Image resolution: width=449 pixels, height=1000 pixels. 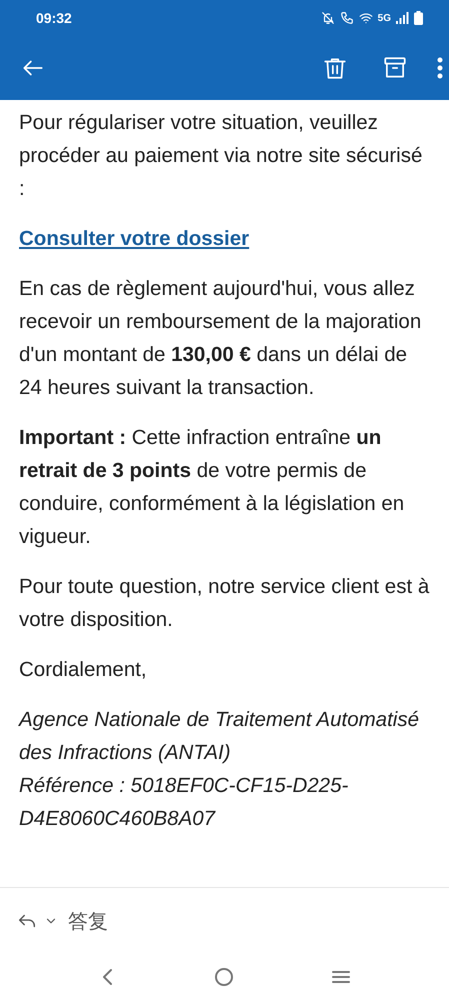 What do you see at coordinates (224, 977) in the screenshot?
I see `nav-home-icon` at bounding box center [224, 977].